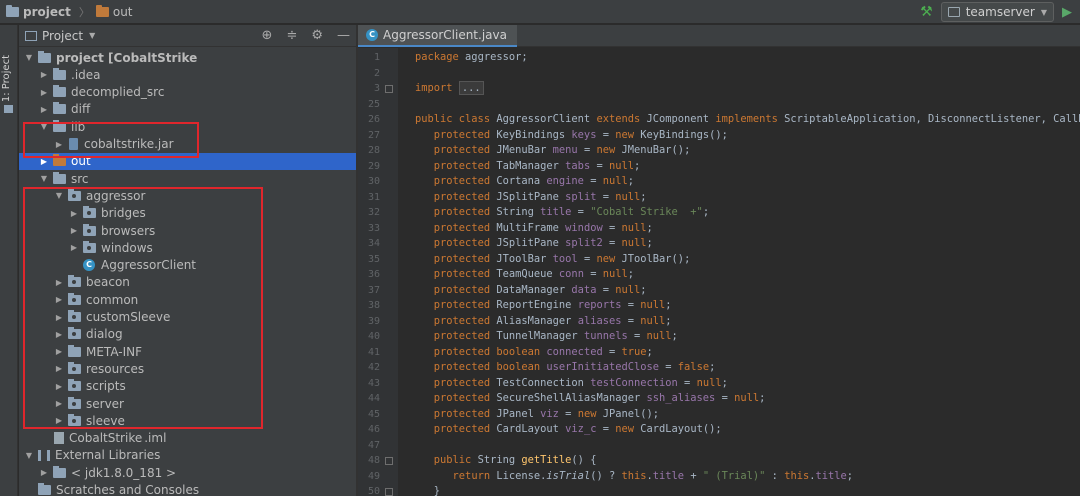 This screenshot has height=496, width=1080. I want to click on editor-tab-aggressorclient: C AggressorClient.java, so click(437, 36).